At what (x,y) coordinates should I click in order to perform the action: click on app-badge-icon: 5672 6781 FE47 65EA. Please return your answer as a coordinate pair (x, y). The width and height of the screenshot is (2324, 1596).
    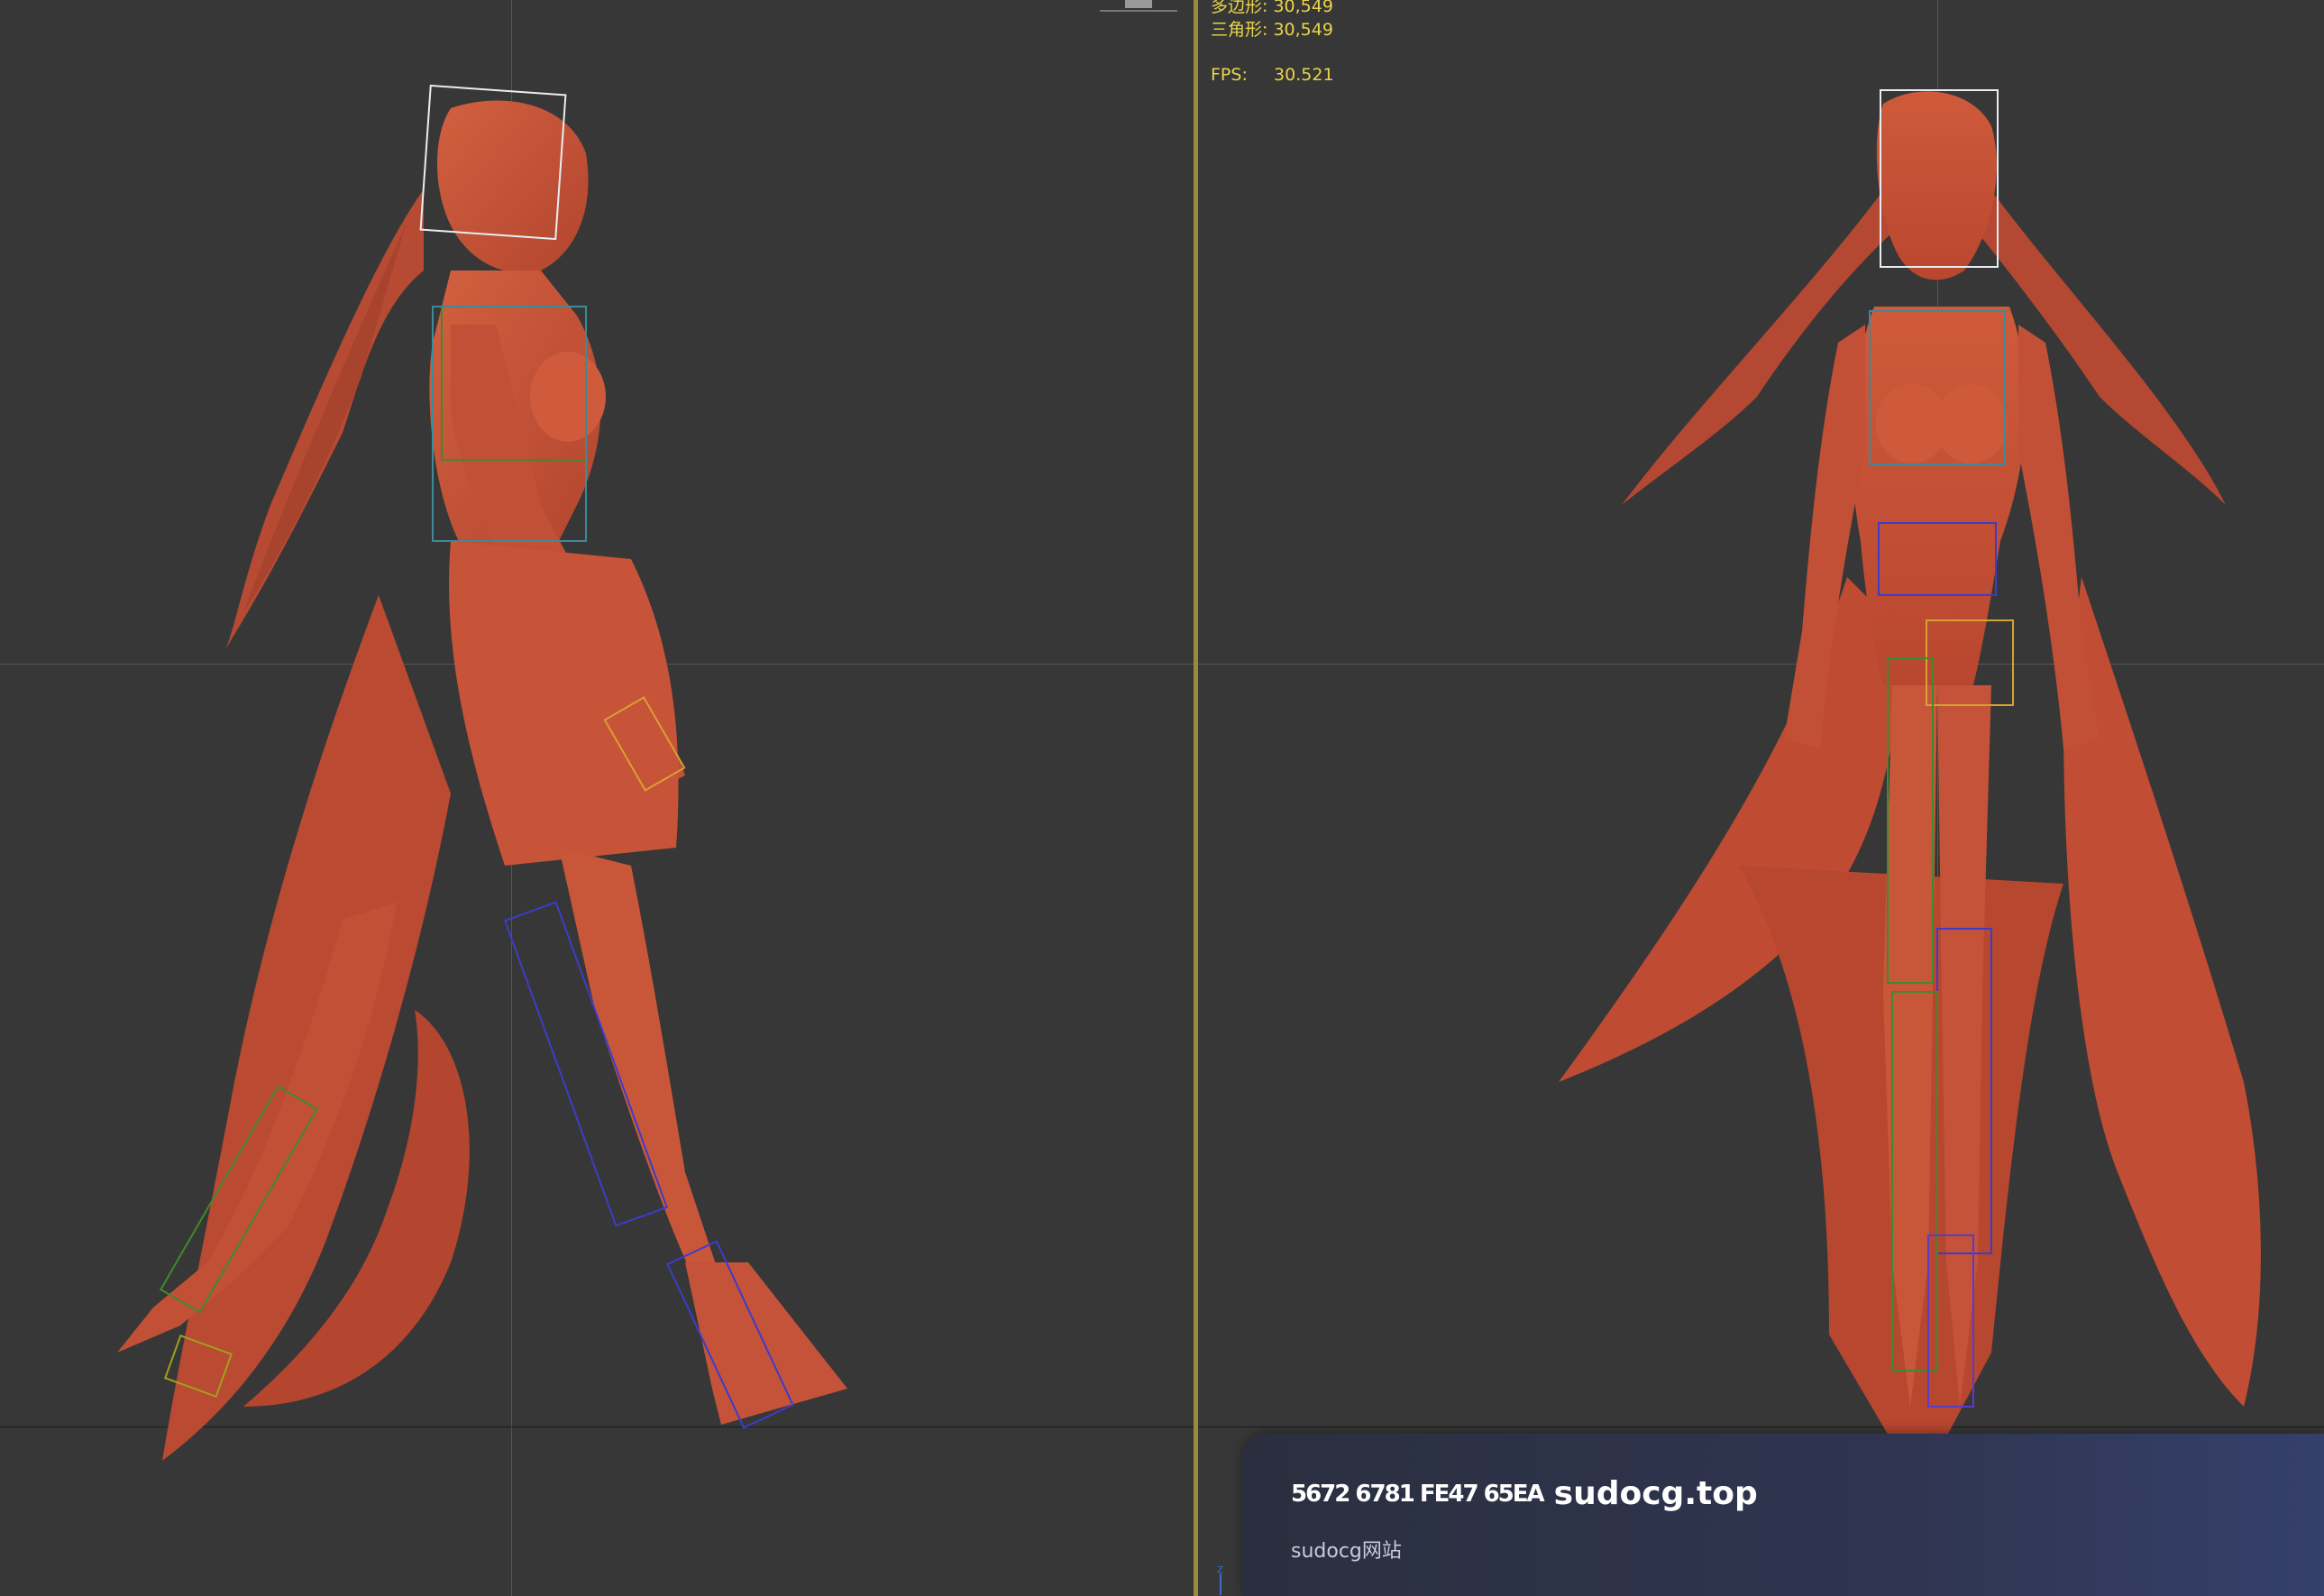
    Looking at the image, I should click on (1418, 1494).